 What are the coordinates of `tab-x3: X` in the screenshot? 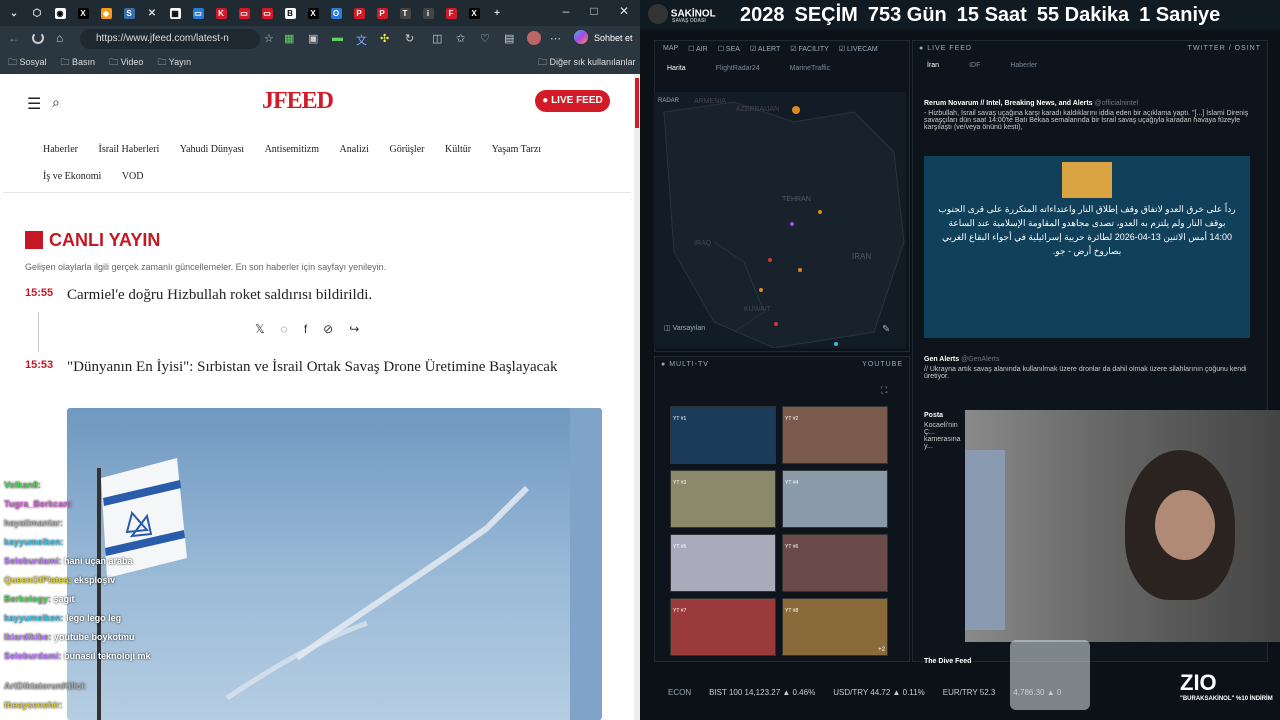 It's located at (474, 13).